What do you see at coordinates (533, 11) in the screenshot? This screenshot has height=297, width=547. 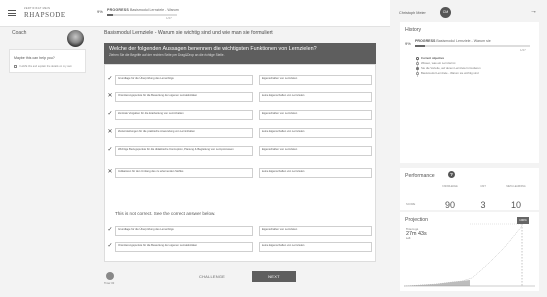 I see `arrow-right-icon: →` at bounding box center [533, 11].